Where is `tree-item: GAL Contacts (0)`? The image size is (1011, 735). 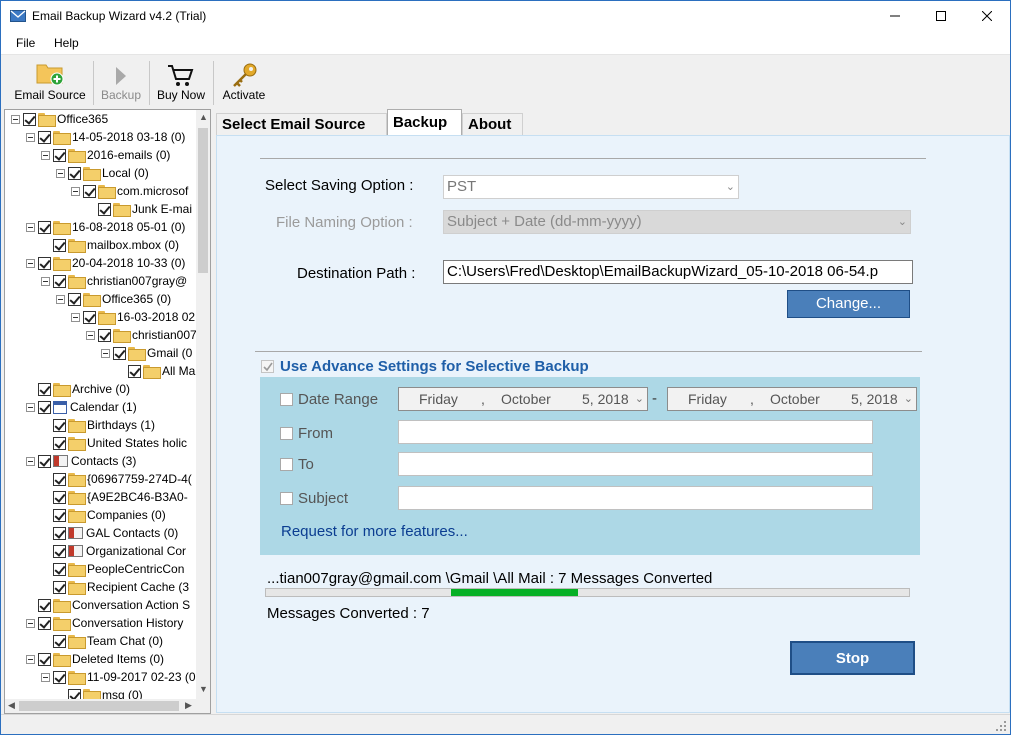 tree-item: GAL Contacts (0) is located at coordinates (109, 533).